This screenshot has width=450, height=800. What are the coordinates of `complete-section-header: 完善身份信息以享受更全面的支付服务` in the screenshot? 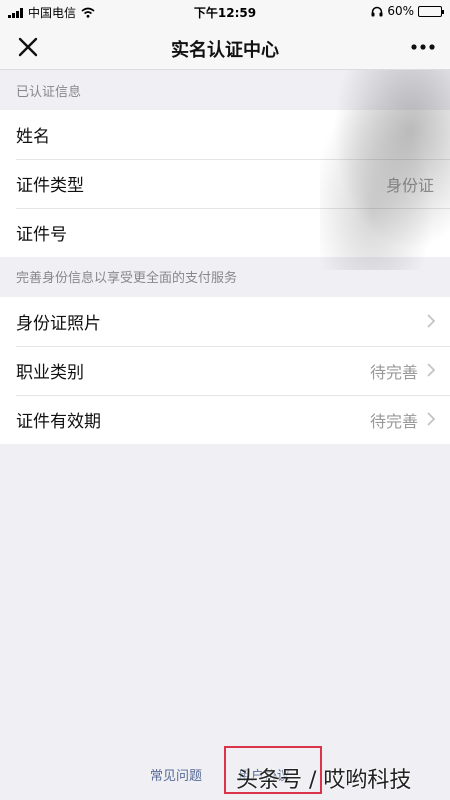 It's located at (127, 278).